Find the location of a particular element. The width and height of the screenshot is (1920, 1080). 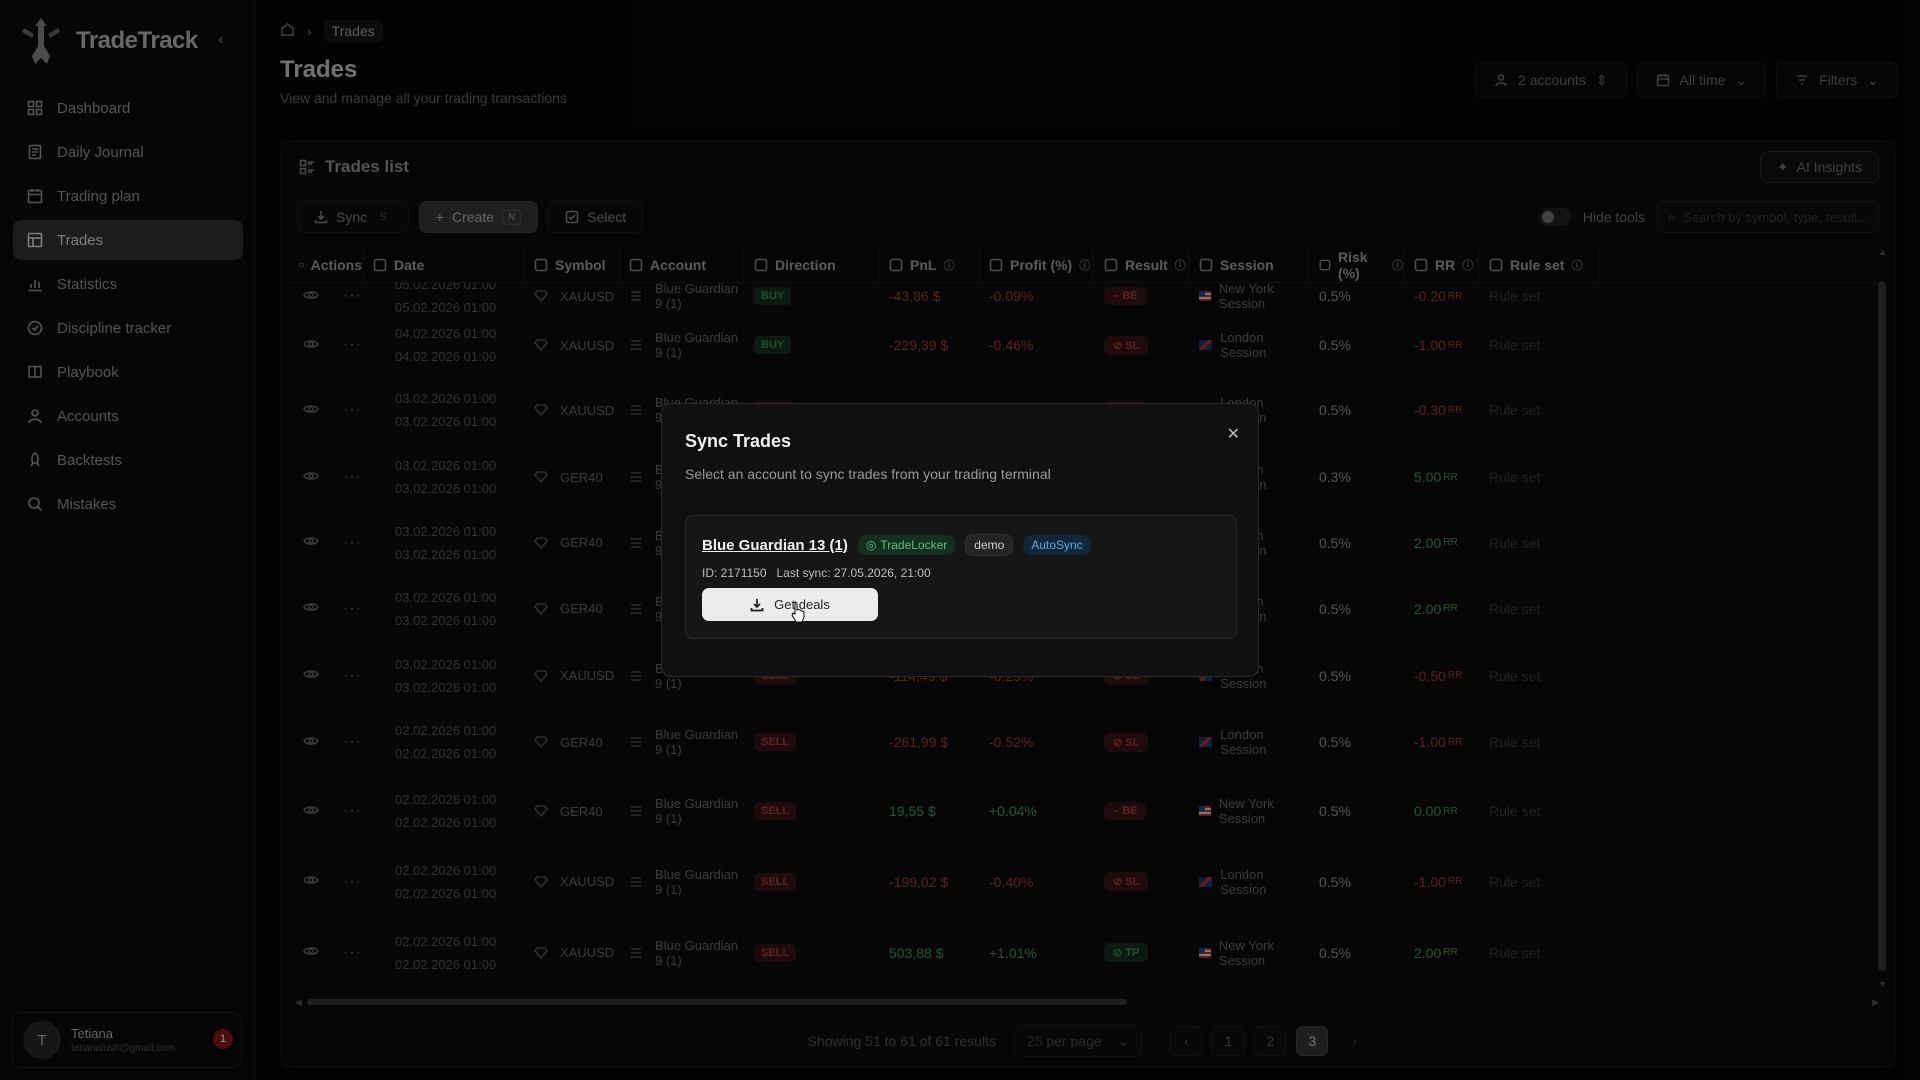

download-icon is located at coordinates (757, 604).